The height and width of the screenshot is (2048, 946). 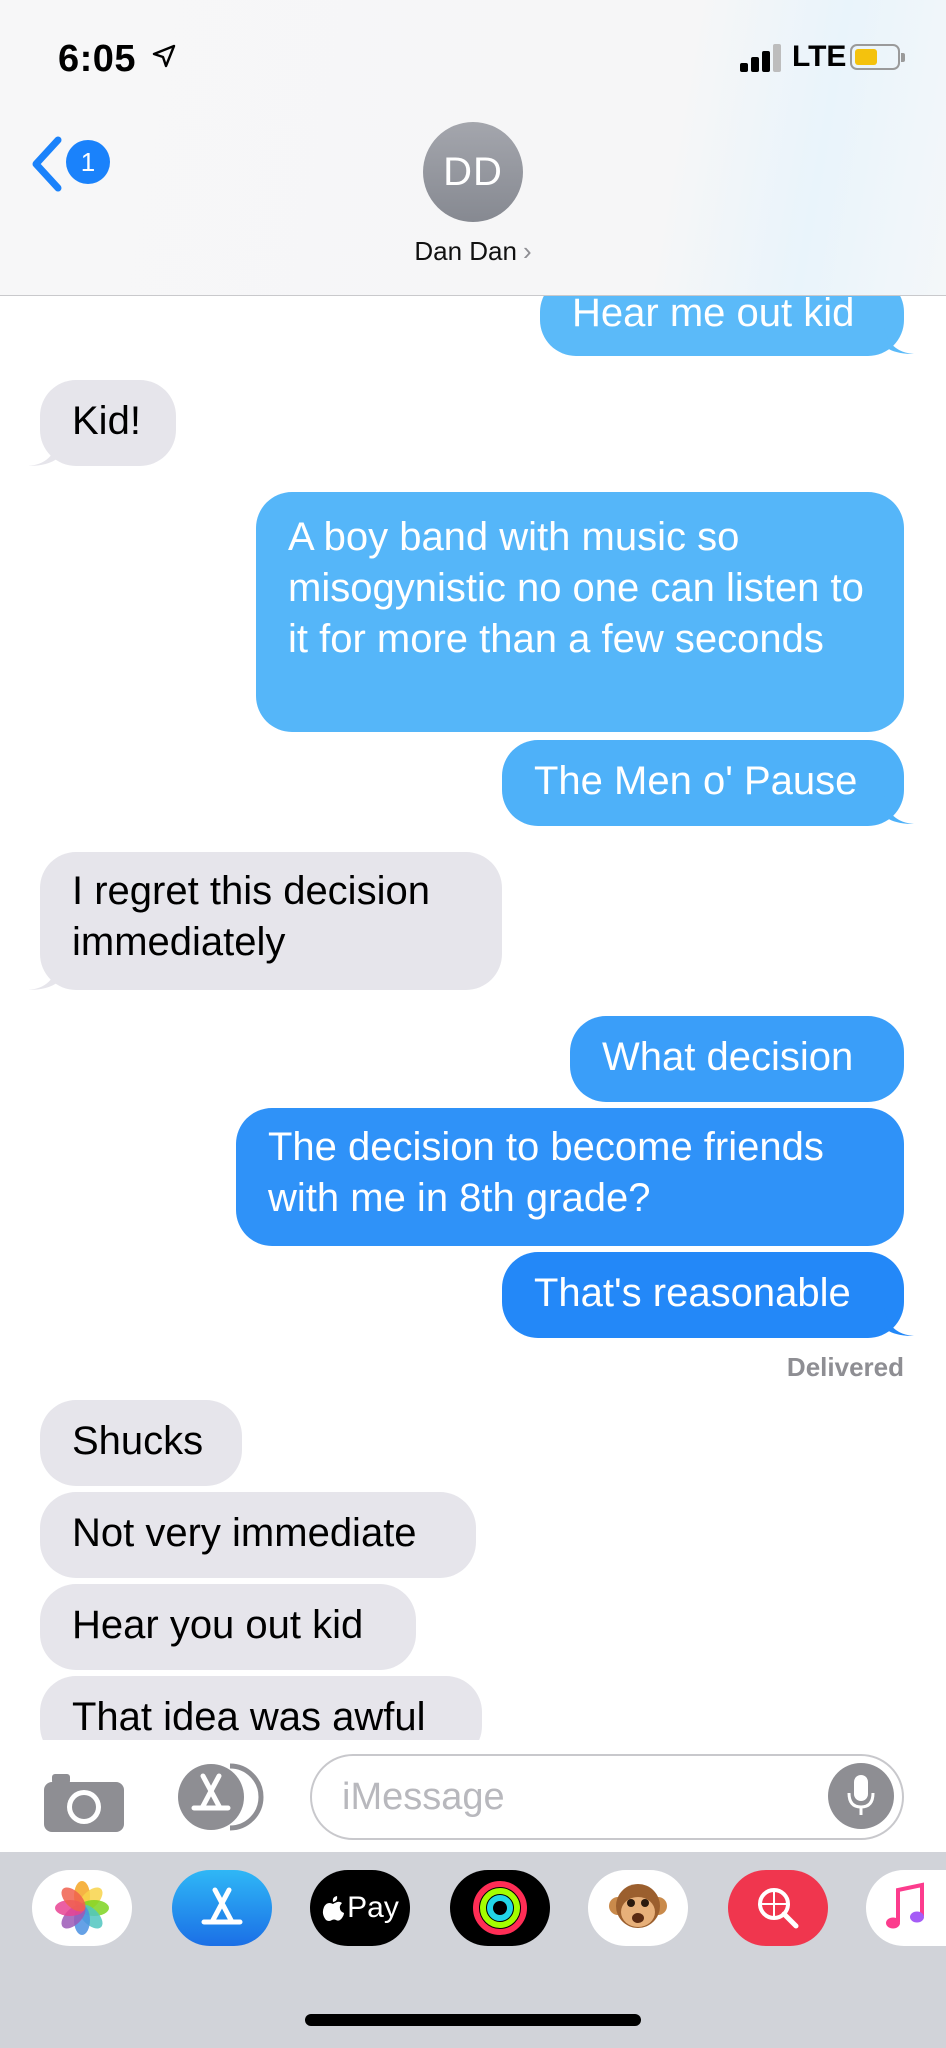 I want to click on activity-icon, so click(x=500, y=1908).